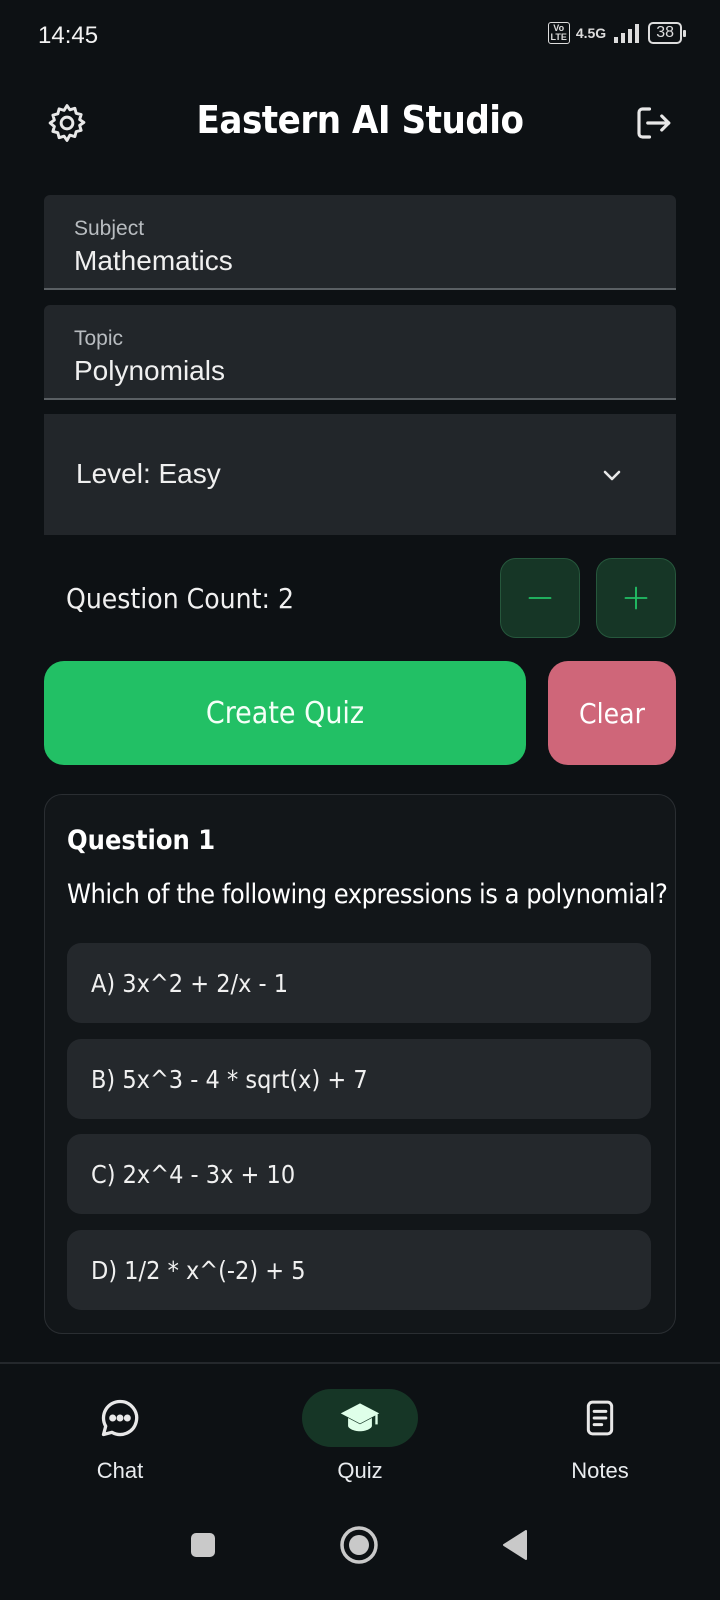 The height and width of the screenshot is (1600, 720). What do you see at coordinates (153, 261) in the screenshot?
I see `subject-value: Mathematics` at bounding box center [153, 261].